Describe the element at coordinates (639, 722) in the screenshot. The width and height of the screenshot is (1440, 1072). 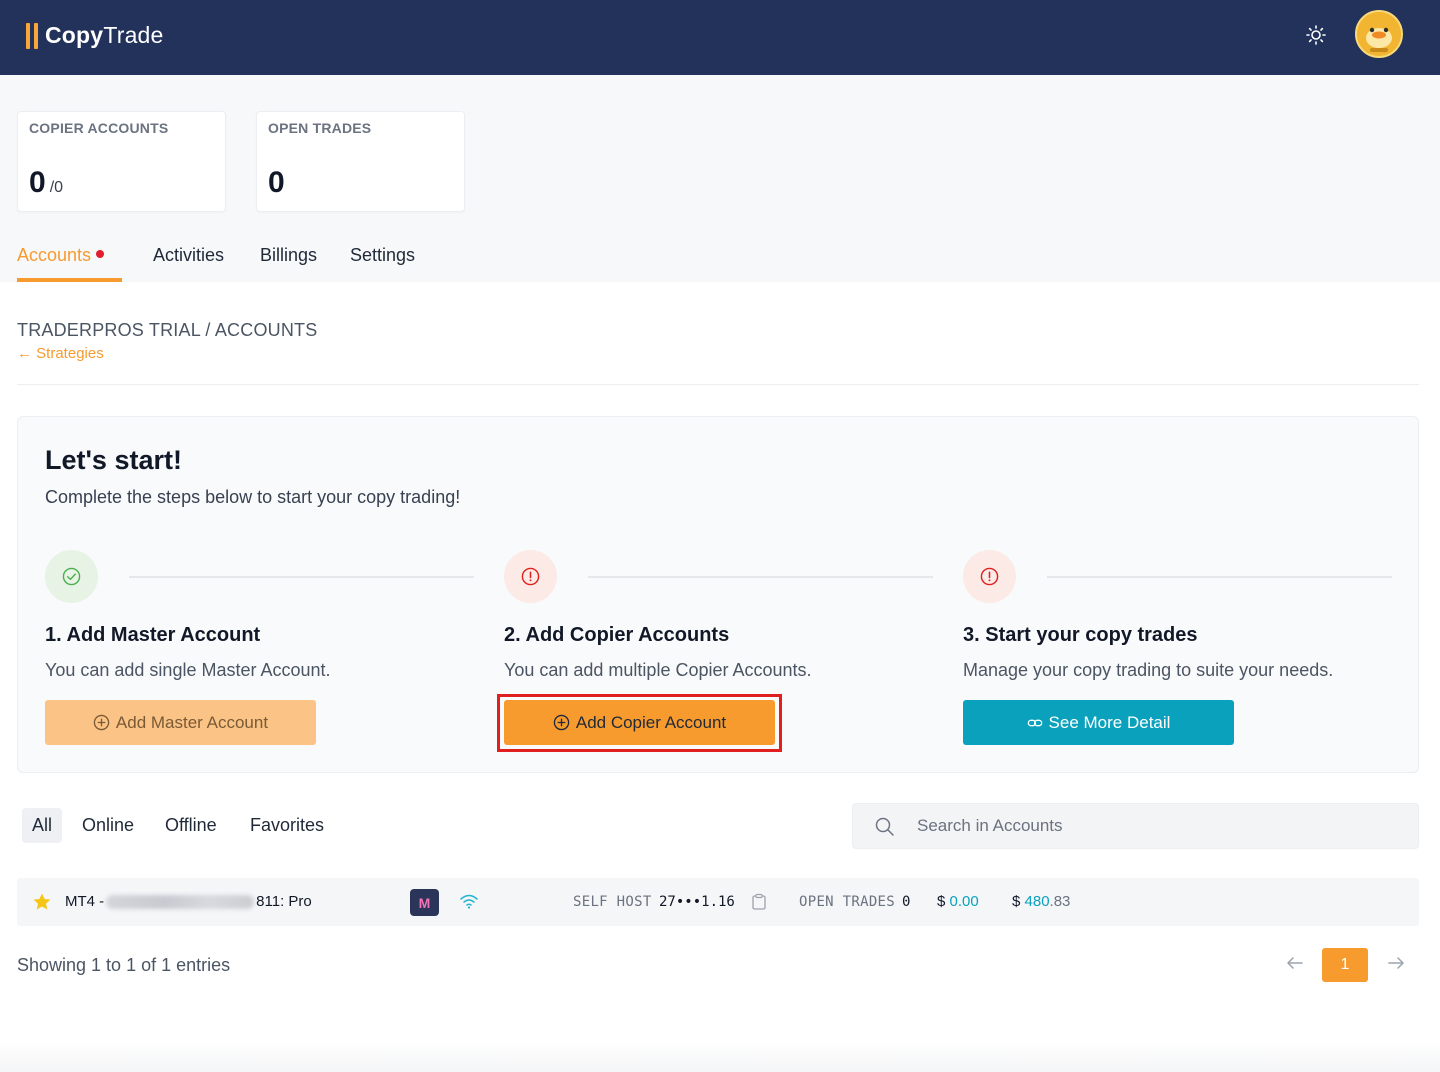
I see `add-copier-account-button: Add Copier Account` at that location.